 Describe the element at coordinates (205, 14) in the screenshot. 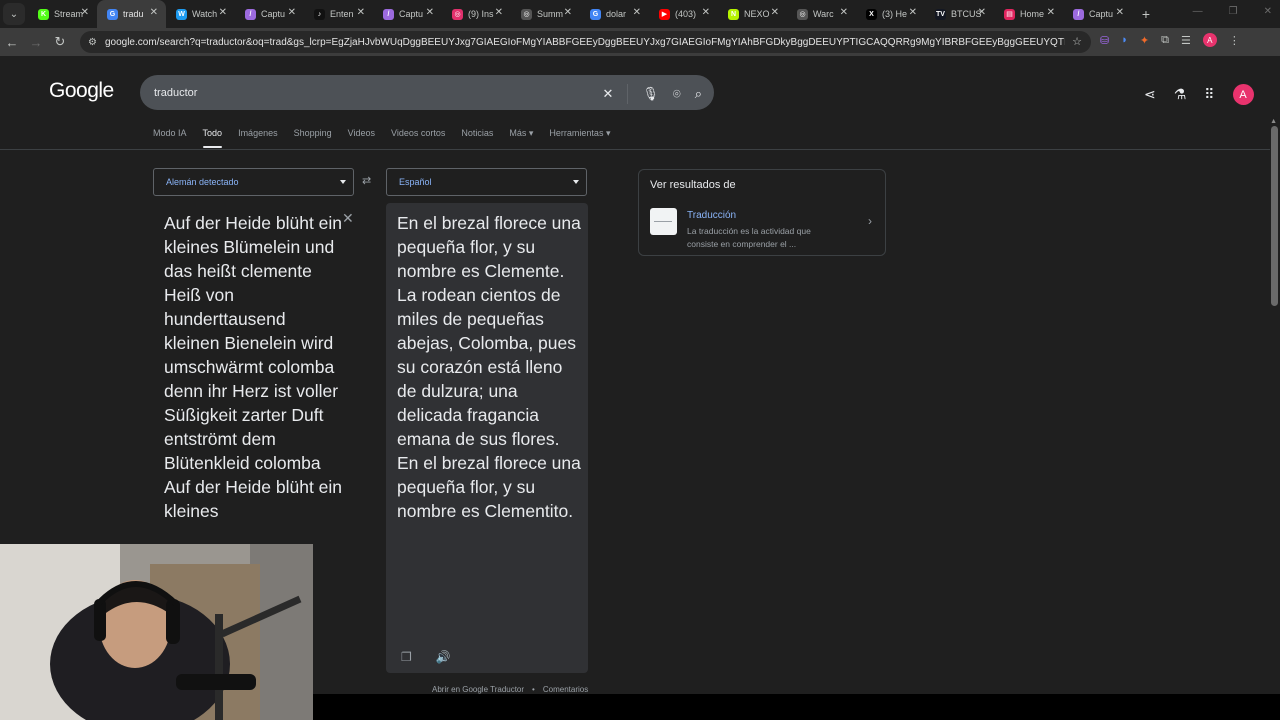

I see `tab-title: Watch` at that location.